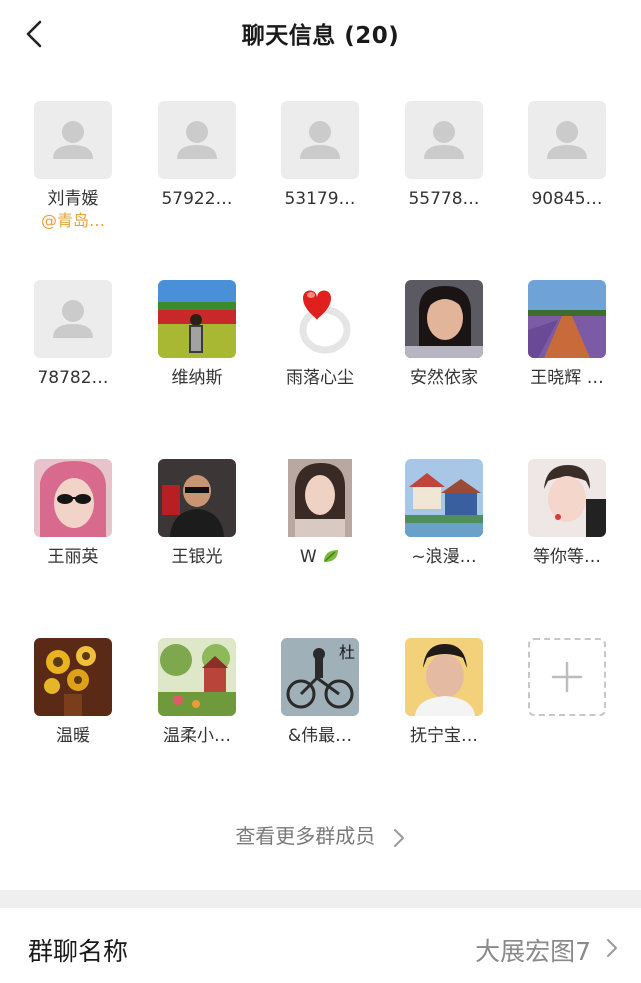  What do you see at coordinates (444, 378) in the screenshot?
I see `member-name: 安然依家` at bounding box center [444, 378].